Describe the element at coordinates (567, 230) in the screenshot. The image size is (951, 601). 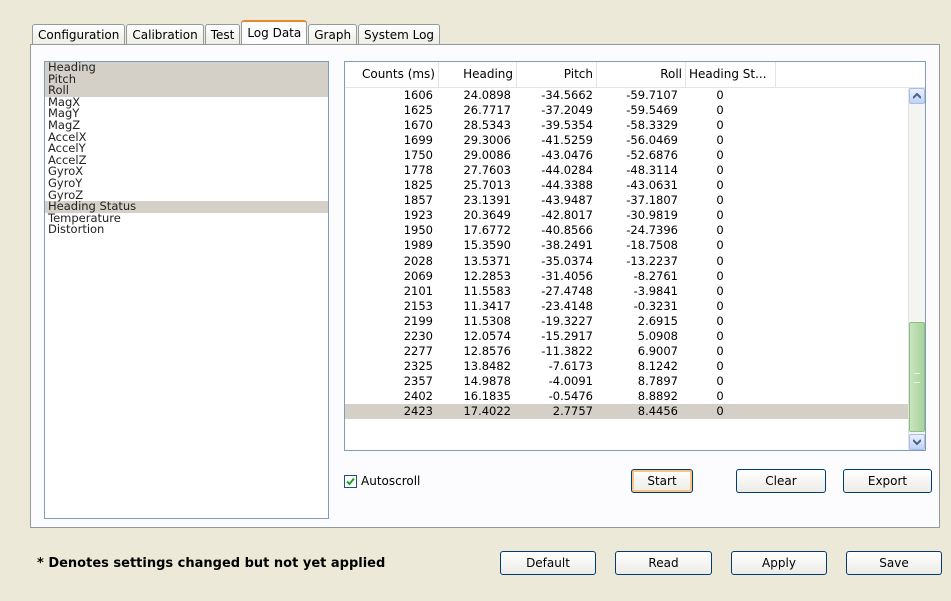
I see `cell-pitch: -40.8566` at that location.